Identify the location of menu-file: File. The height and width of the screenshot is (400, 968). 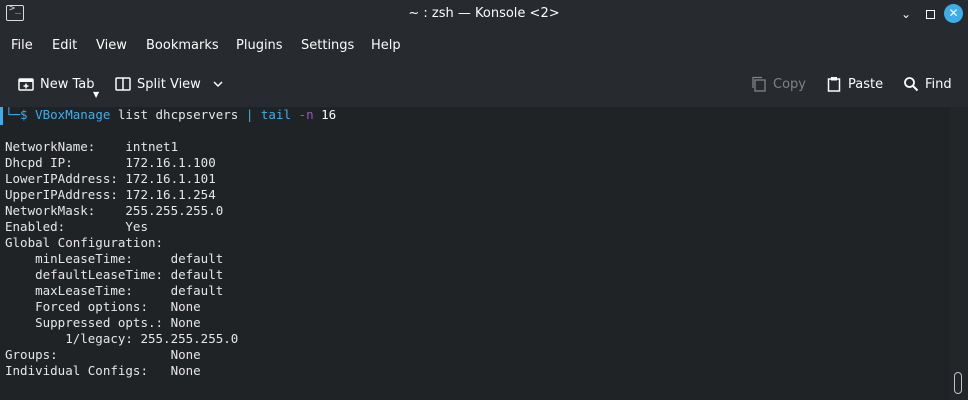
(22, 45).